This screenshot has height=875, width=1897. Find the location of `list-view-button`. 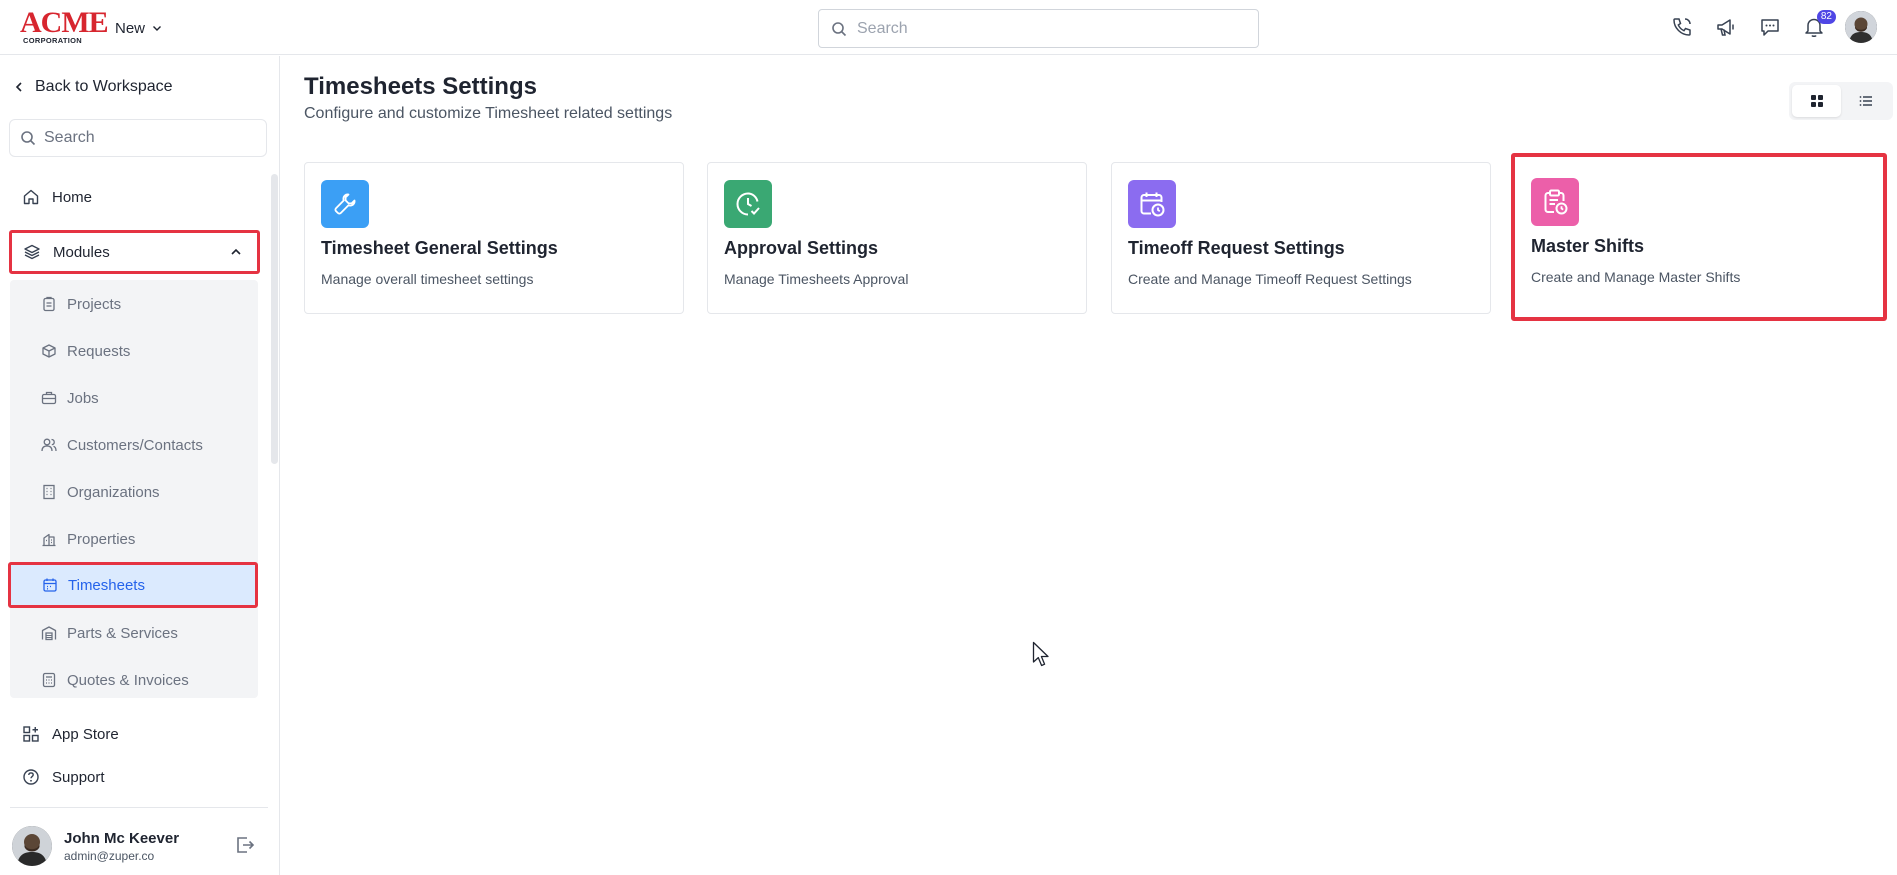

list-view-button is located at coordinates (1865, 101).